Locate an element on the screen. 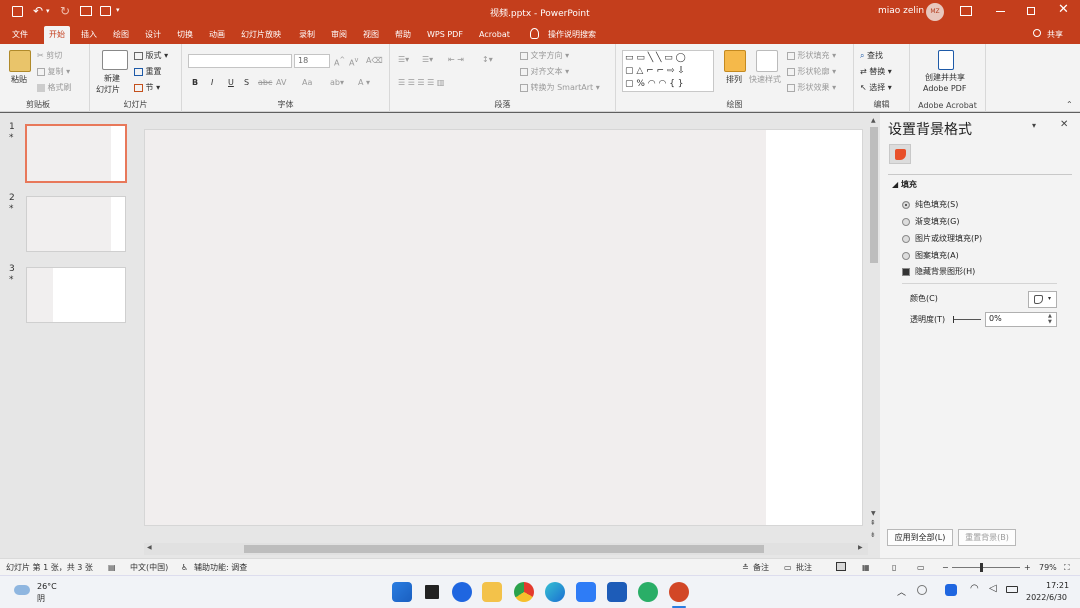 The image size is (1080, 608). horizontal-scrollbar: ◀ ▶ is located at coordinates (506, 549).